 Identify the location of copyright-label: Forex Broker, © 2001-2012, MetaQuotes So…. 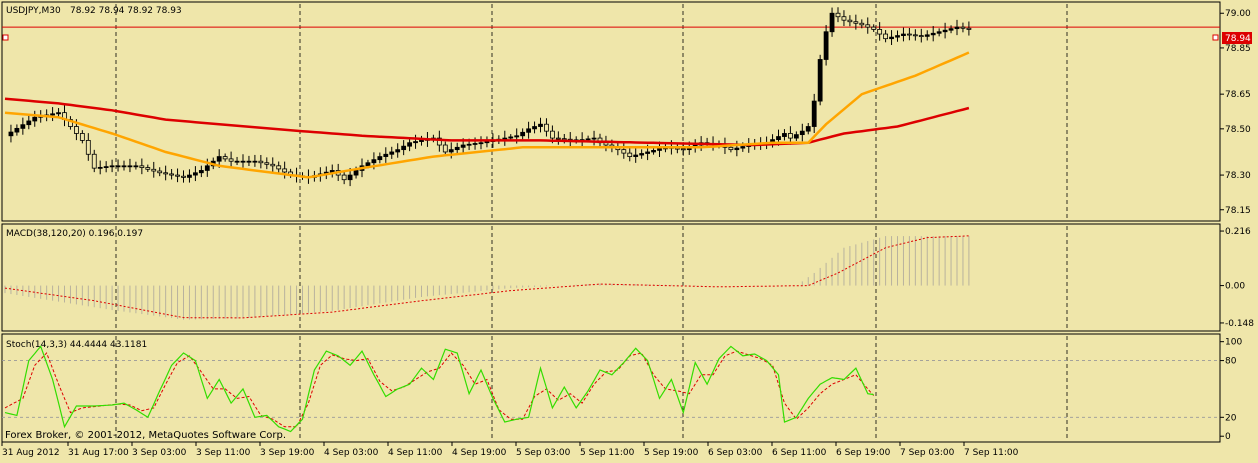
(145, 435).